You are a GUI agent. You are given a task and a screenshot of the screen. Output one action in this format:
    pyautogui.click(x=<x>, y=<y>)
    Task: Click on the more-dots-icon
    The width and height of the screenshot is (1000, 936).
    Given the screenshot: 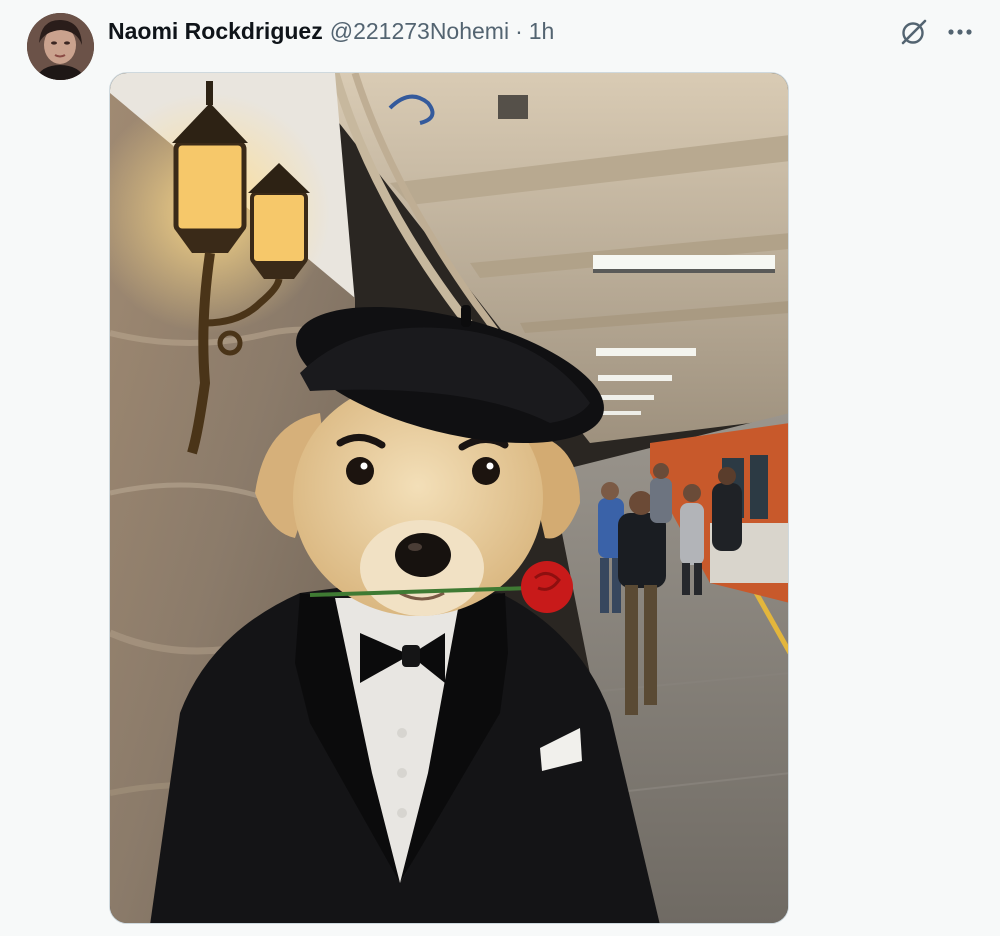 What is the action you would take?
    pyautogui.click(x=960, y=32)
    